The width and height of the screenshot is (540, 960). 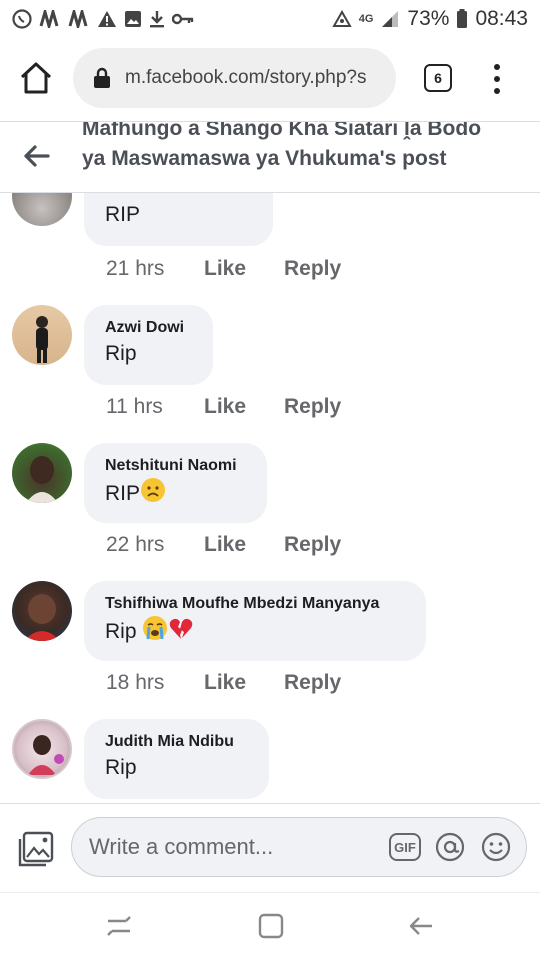 What do you see at coordinates (366, 19) in the screenshot?
I see `network-type: 4G` at bounding box center [366, 19].